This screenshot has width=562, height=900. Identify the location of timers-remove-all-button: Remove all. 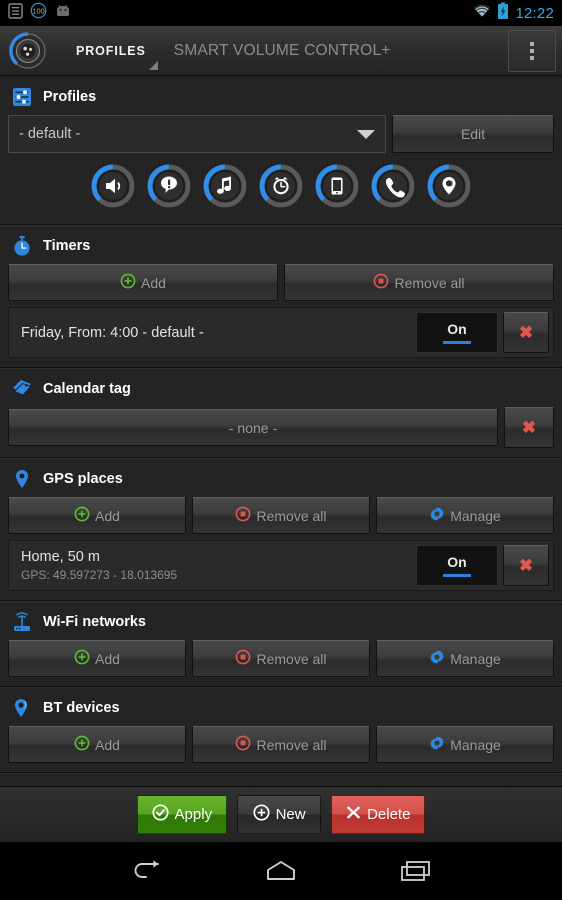
(419, 282).